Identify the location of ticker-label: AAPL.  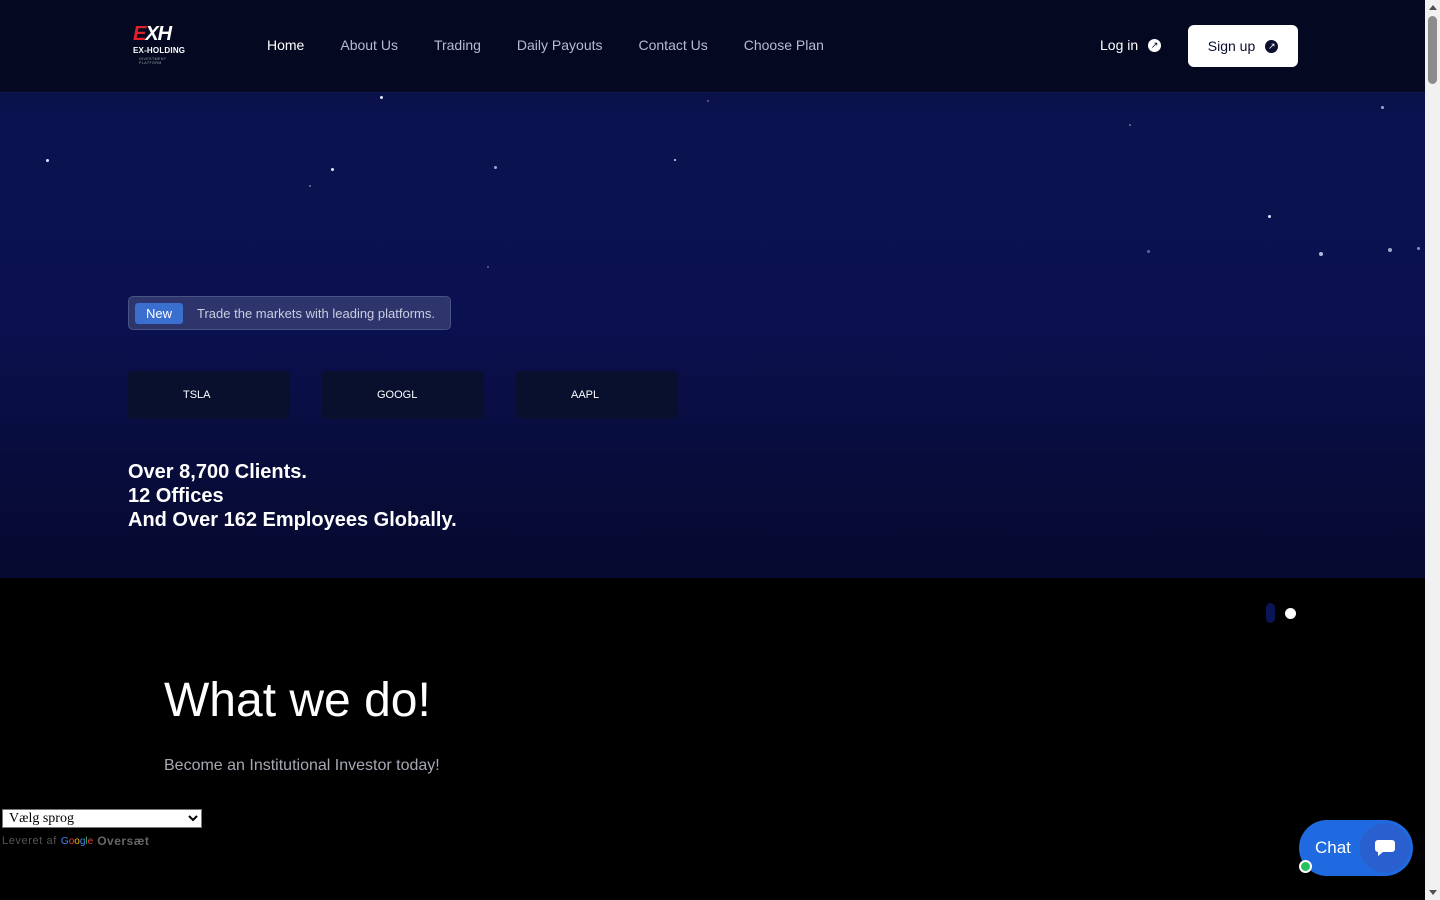
(585, 395).